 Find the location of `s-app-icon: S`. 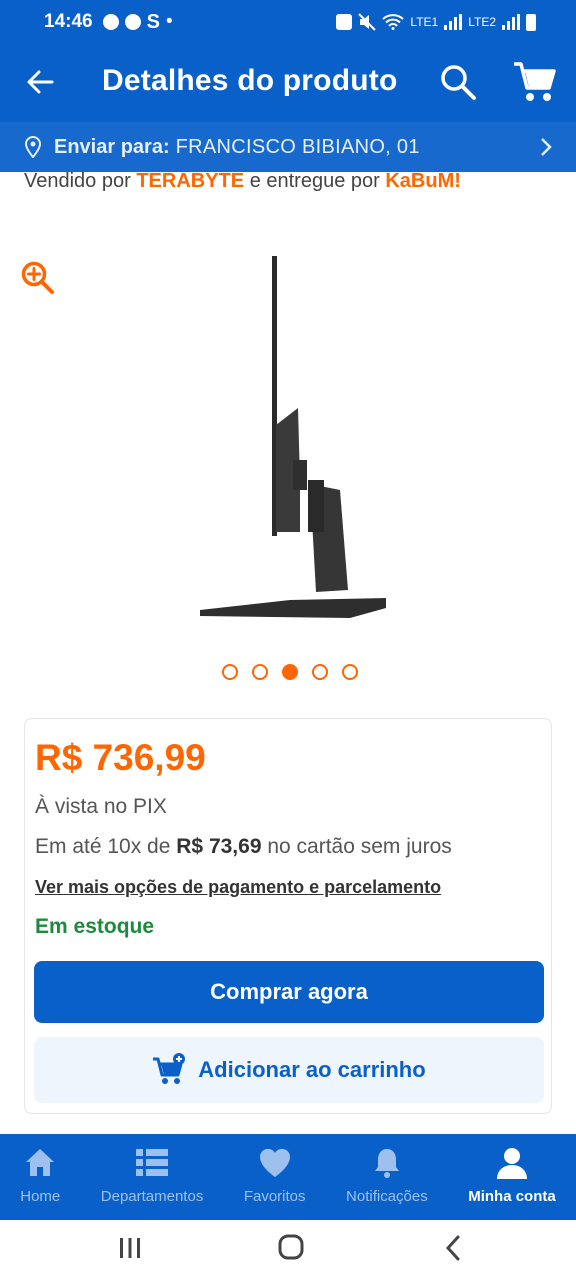

s-app-icon: S is located at coordinates (153, 21).